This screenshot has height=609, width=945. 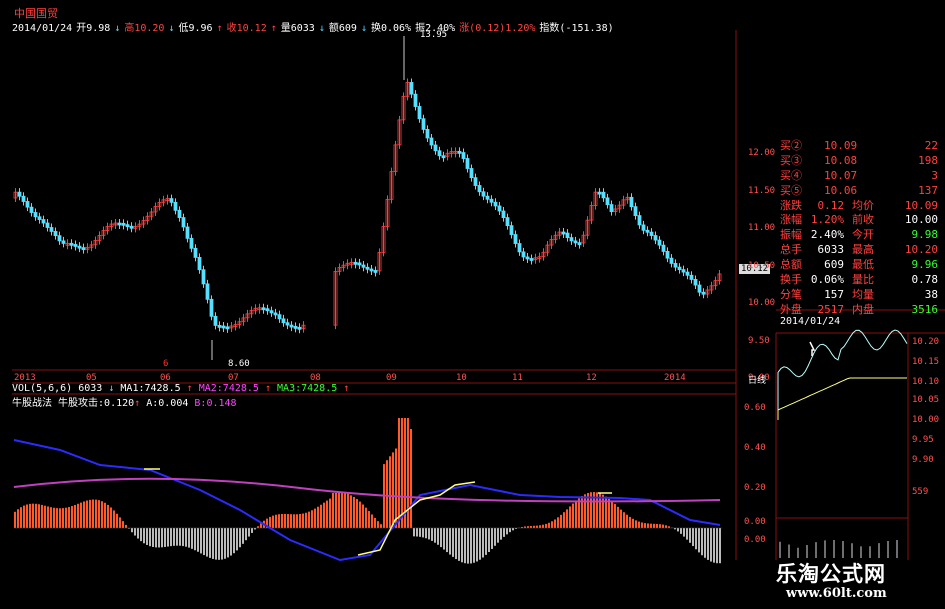 I want to click on bid-row: 买③ 10.08 198, so click(x=860, y=161).